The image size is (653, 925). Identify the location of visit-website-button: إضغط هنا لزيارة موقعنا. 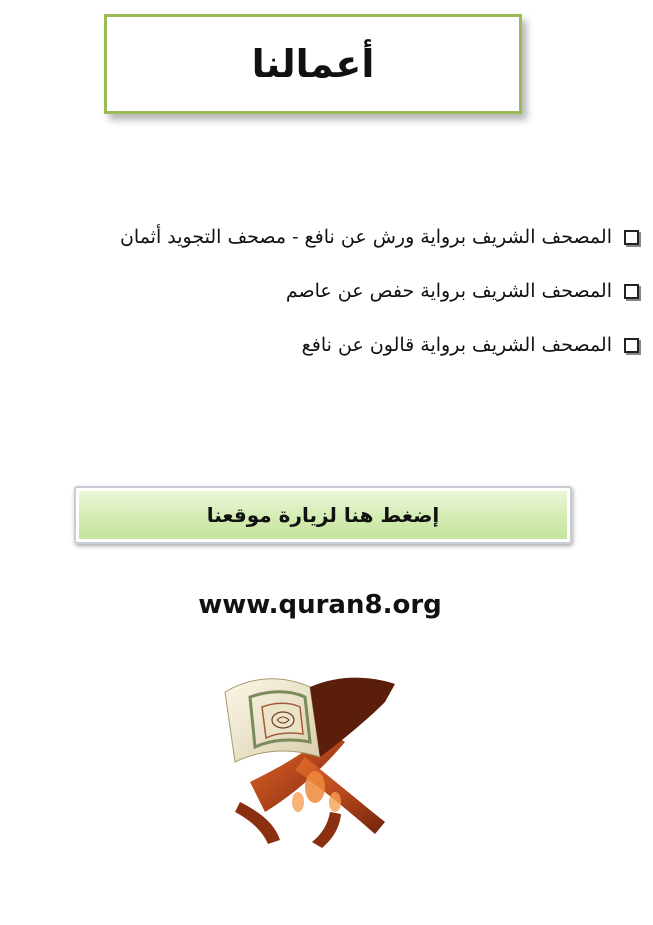
(323, 515).